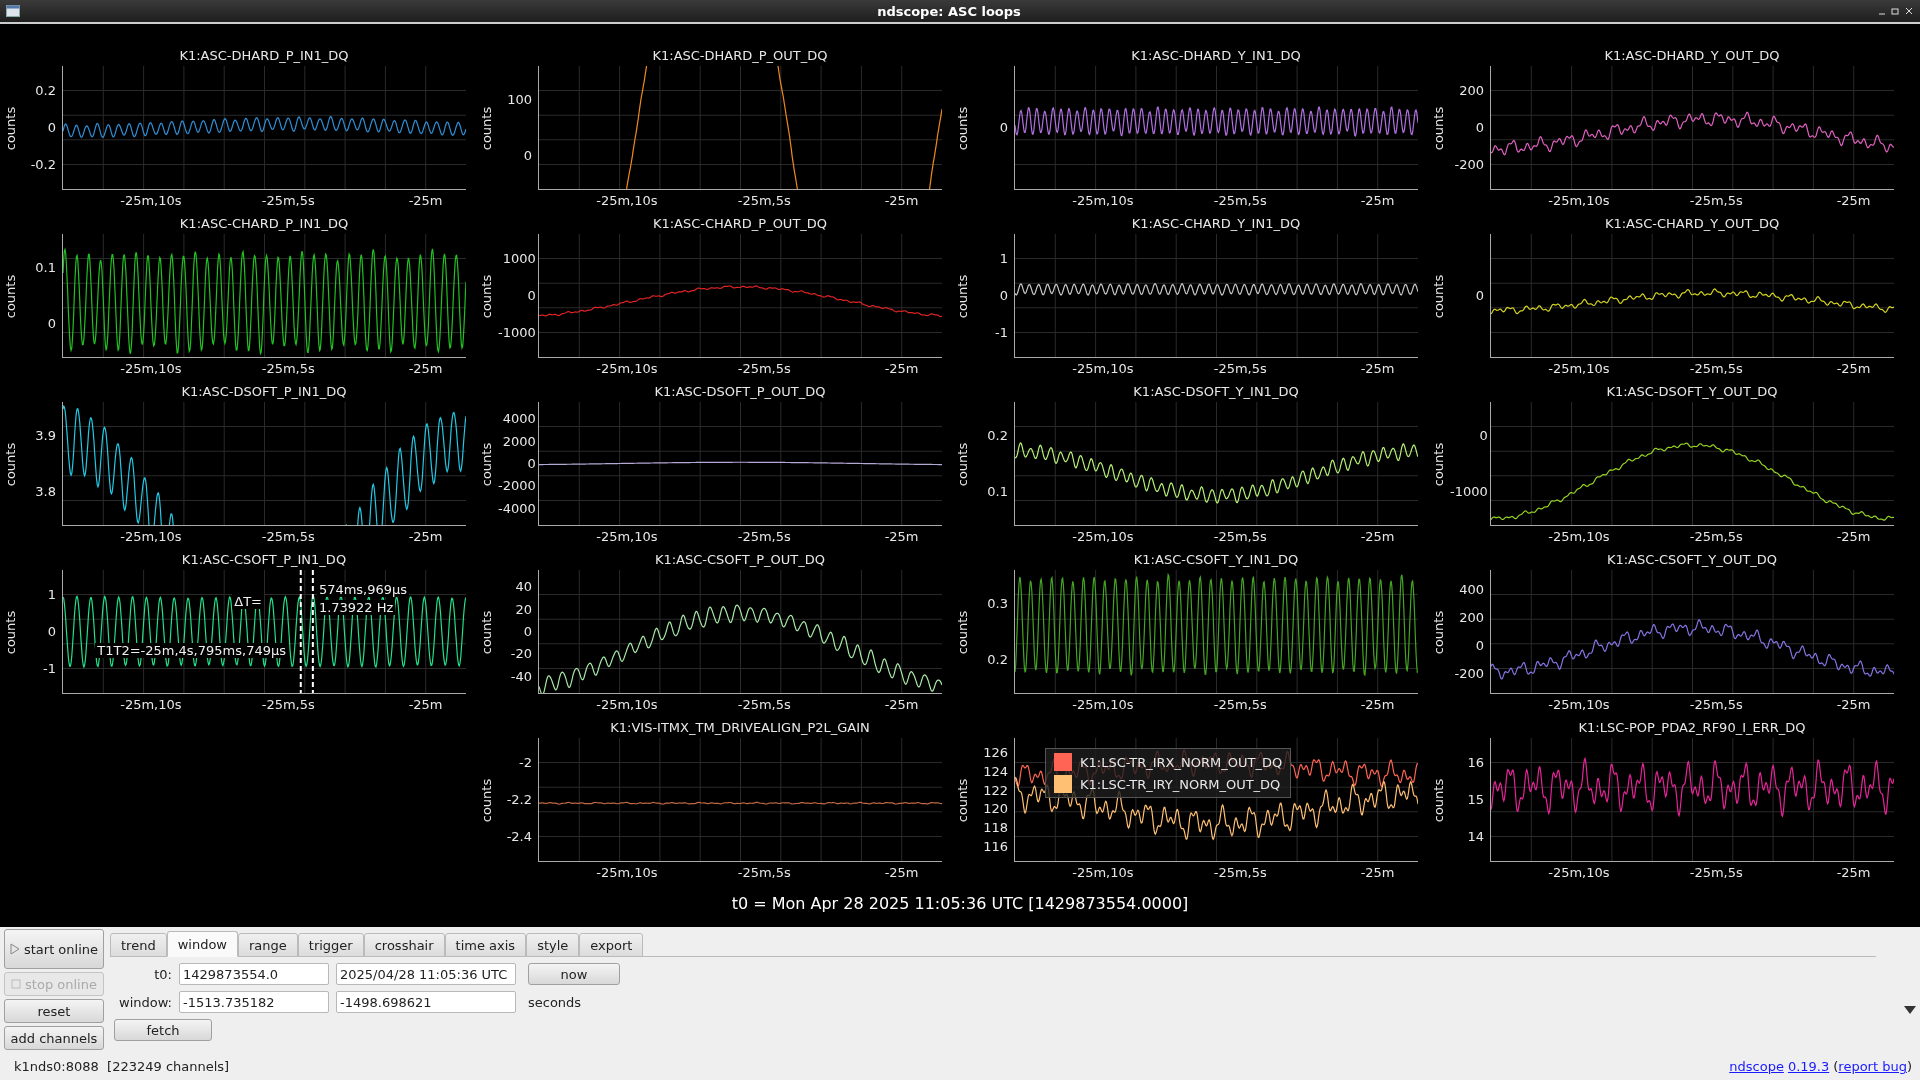 The height and width of the screenshot is (1080, 1920). What do you see at coordinates (254, 1002) in the screenshot?
I see `window-start-field: -1513.735182` at bounding box center [254, 1002].